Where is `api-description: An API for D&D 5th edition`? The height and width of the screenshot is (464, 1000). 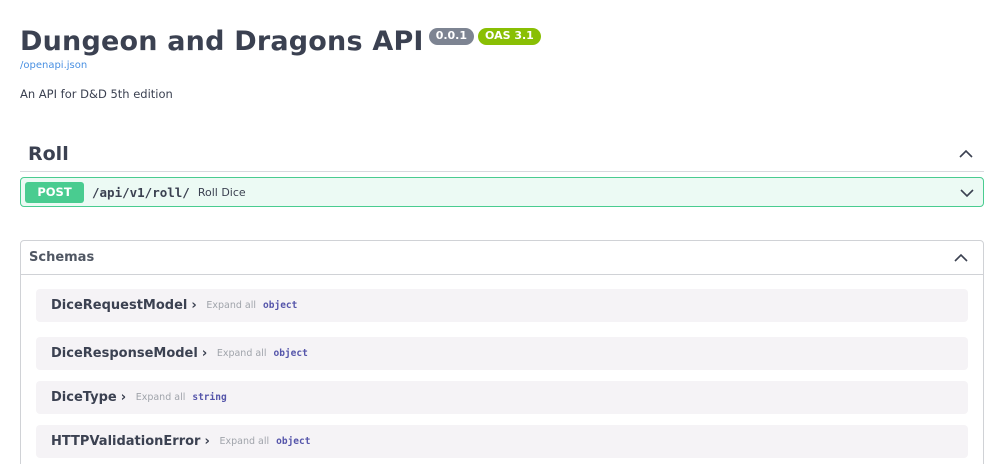
api-description: An API for D&D 5th edition is located at coordinates (96, 94).